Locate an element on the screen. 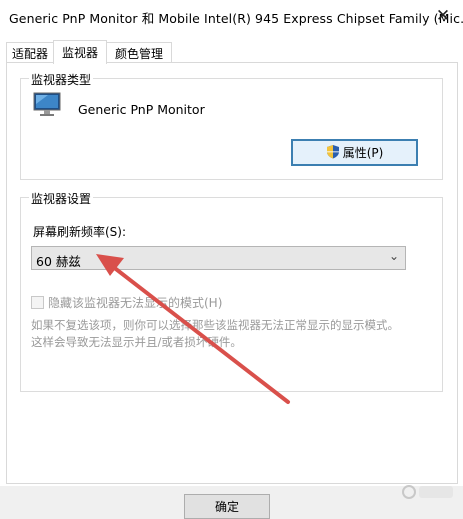 The width and height of the screenshot is (463, 519). shield-icon is located at coordinates (333, 153).